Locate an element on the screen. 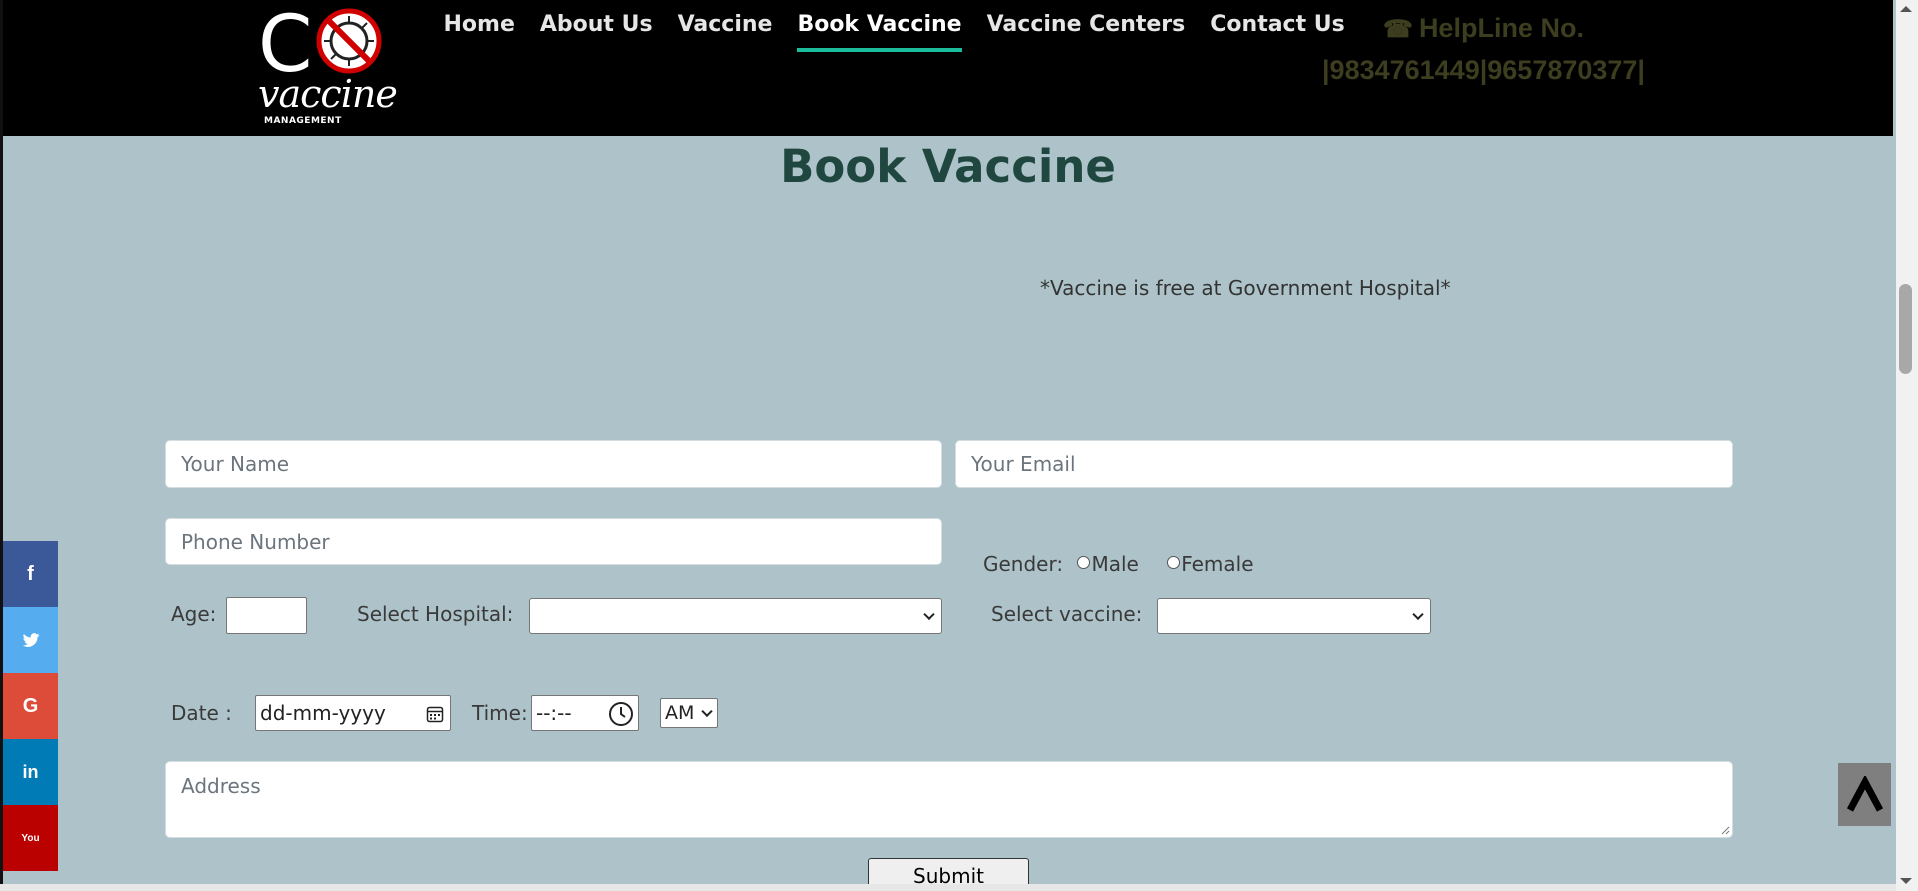  linkedin-button: in is located at coordinates (30, 772).